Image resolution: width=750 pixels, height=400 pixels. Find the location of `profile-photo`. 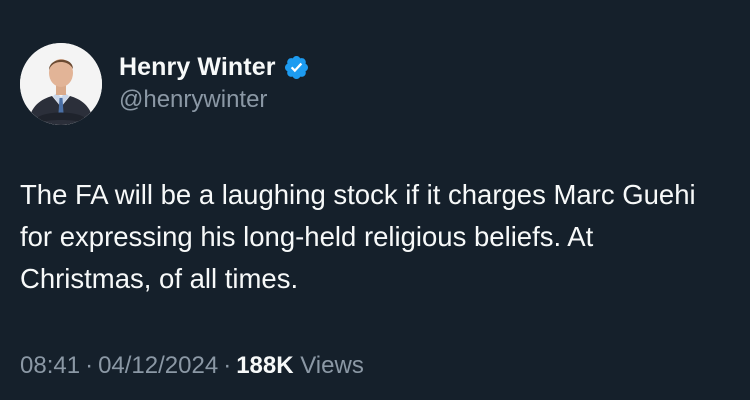

profile-photo is located at coordinates (61, 84).